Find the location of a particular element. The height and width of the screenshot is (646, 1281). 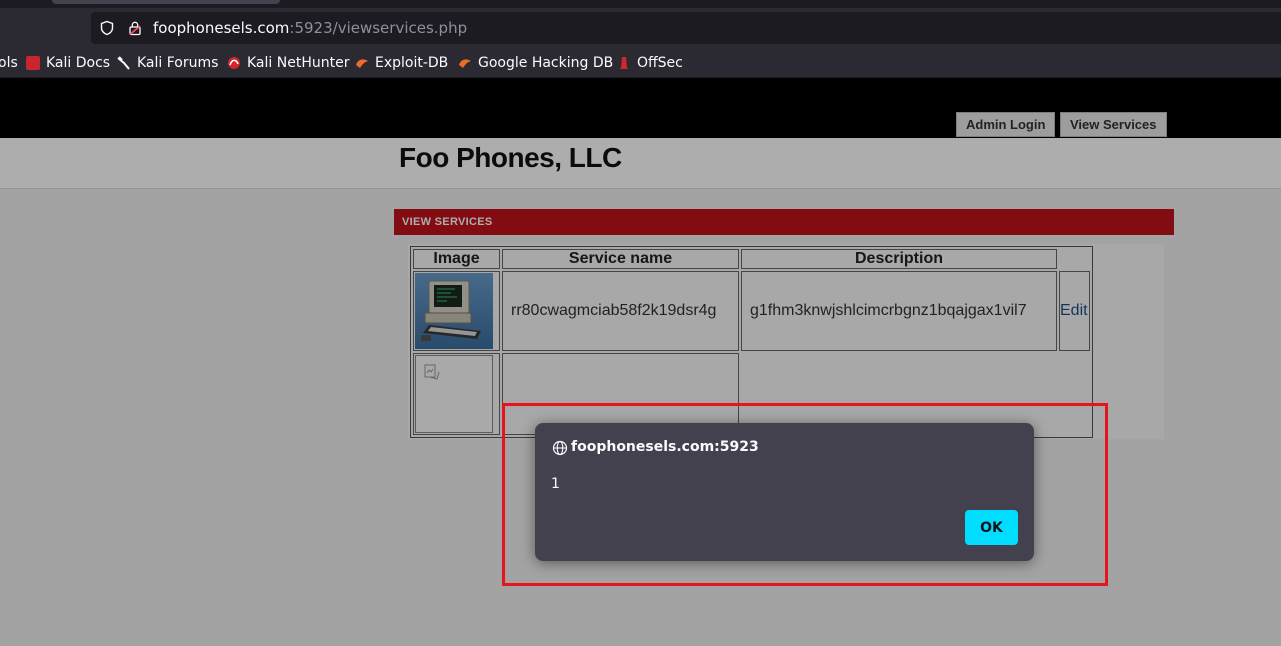

kali-docs-icon is located at coordinates (33, 63).